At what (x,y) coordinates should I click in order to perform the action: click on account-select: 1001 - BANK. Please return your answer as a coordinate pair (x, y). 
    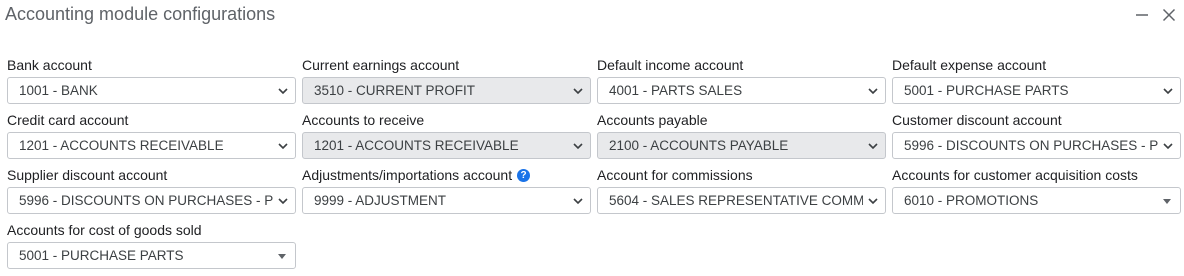
    Looking at the image, I should click on (151, 90).